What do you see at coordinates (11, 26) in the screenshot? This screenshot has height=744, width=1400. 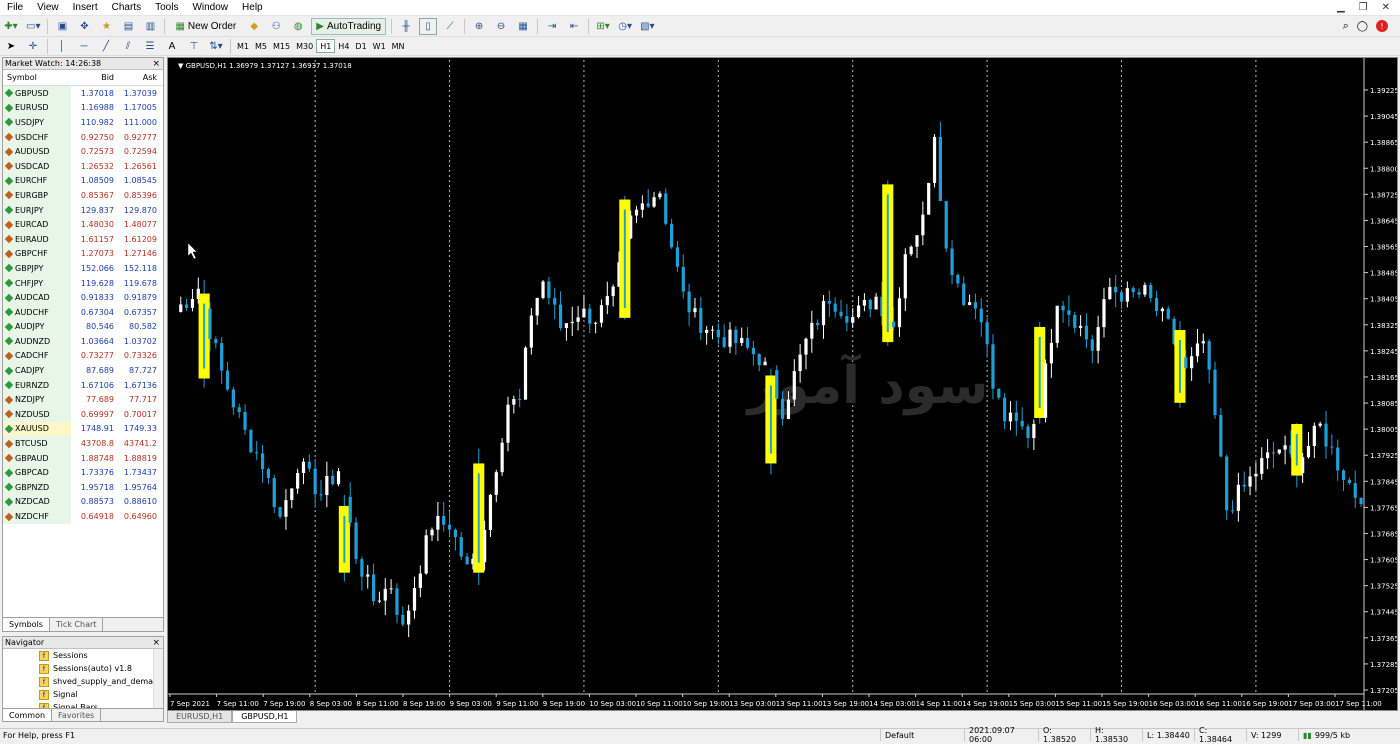 I see `new-chart-icon: ✚▾` at bounding box center [11, 26].